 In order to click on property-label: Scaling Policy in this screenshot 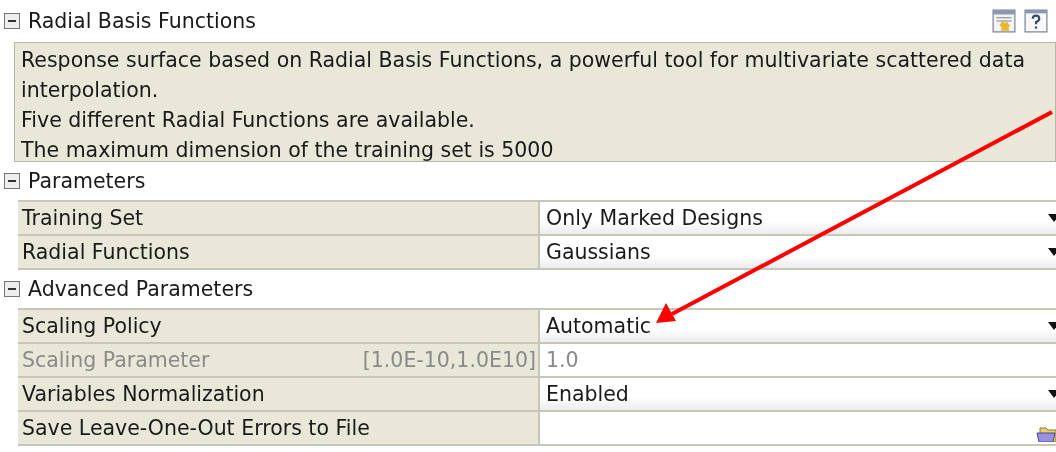, I will do `click(92, 326)`.